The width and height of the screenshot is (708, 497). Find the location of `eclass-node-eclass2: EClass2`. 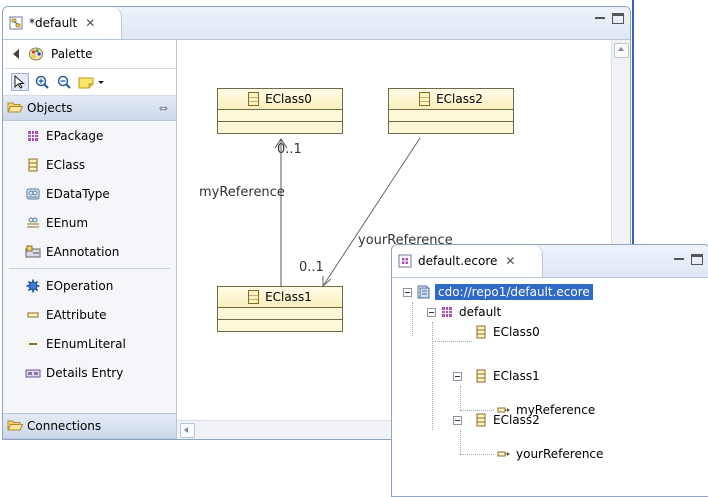

eclass-node-eclass2: EClass2 is located at coordinates (451, 111).